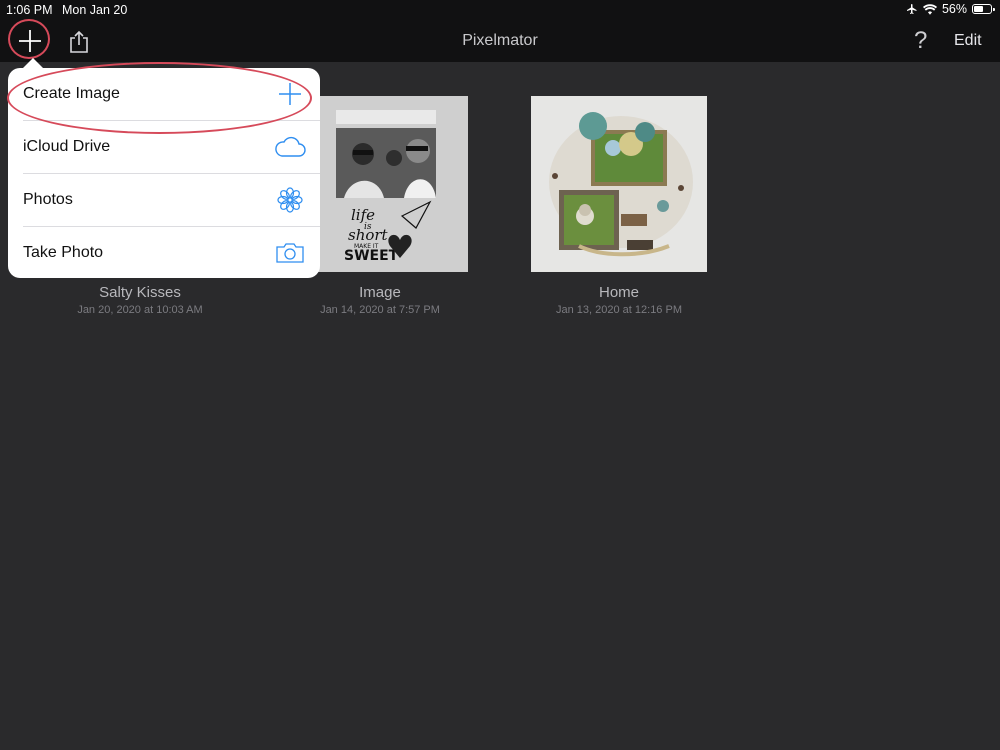  What do you see at coordinates (29, 39) in the screenshot?
I see `annotation-circle` at bounding box center [29, 39].